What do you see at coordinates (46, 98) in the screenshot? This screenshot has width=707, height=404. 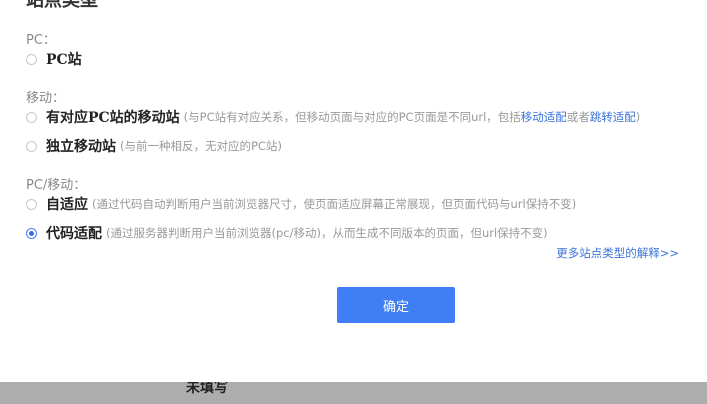 I see `group-label-mobile: 移动：` at bounding box center [46, 98].